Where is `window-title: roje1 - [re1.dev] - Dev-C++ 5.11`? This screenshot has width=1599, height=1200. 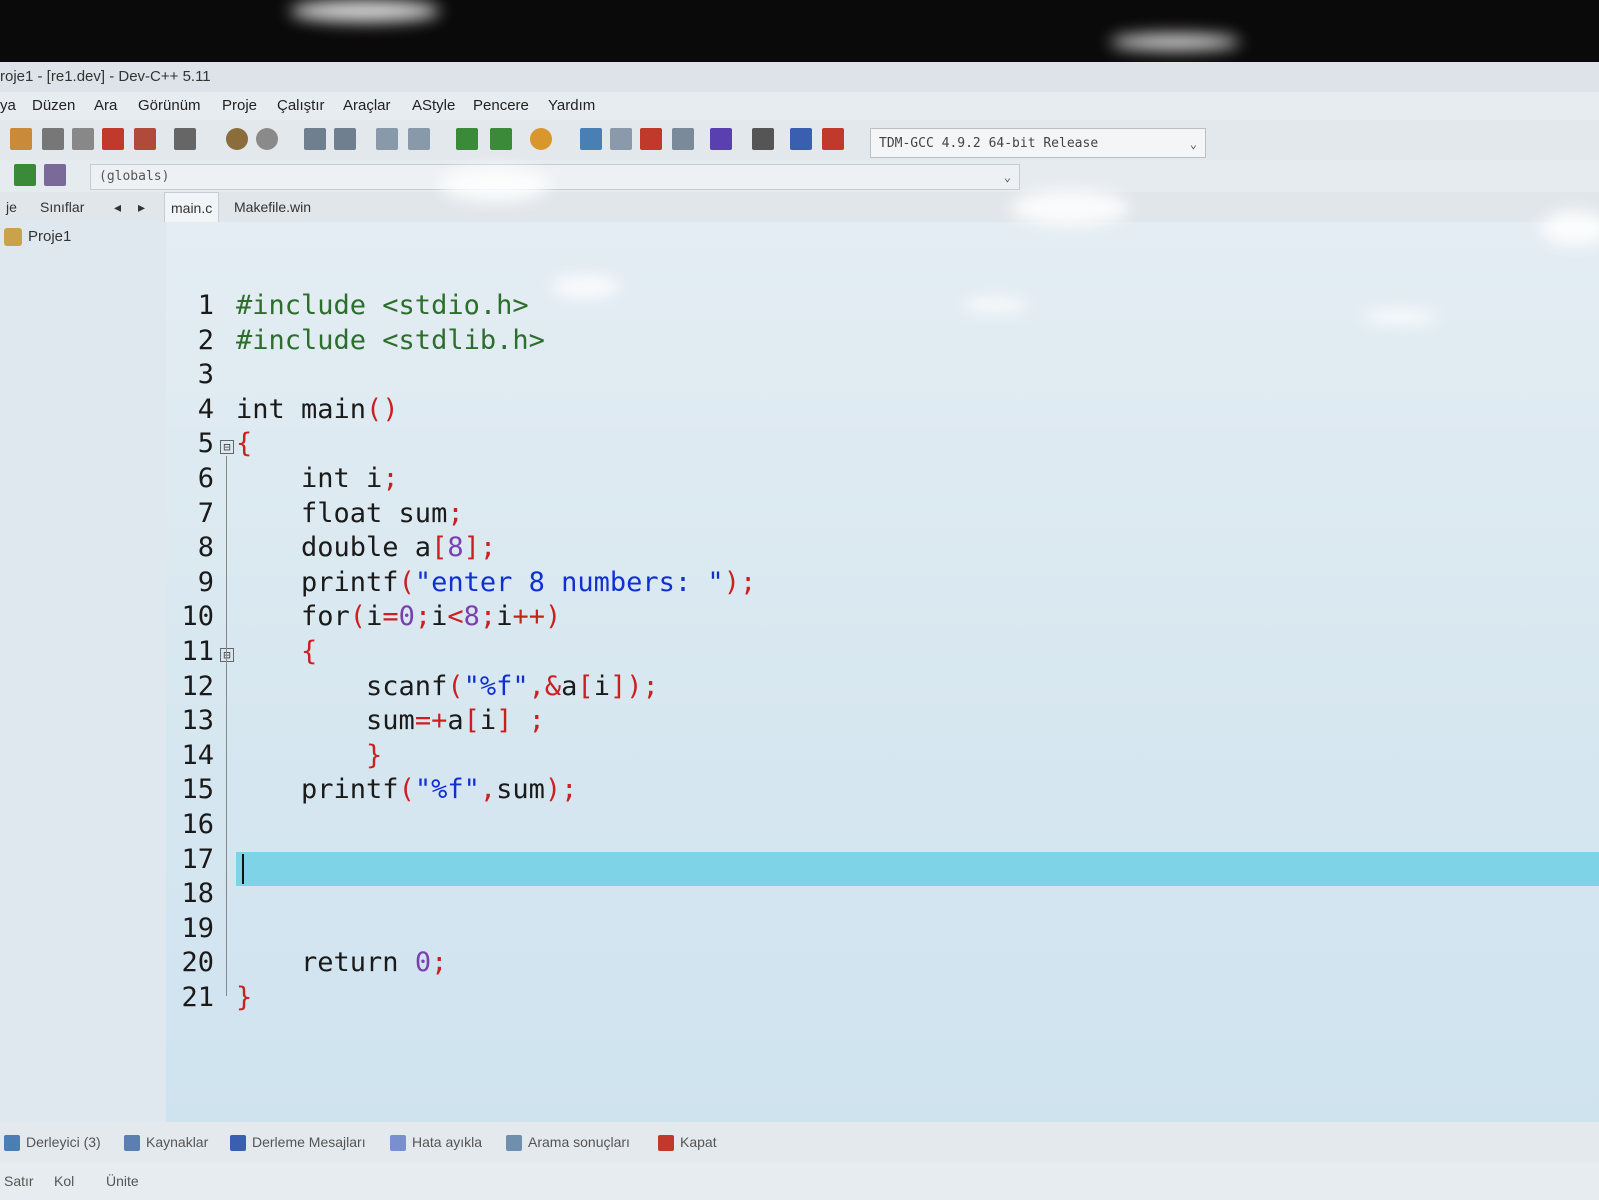
window-title: roje1 - [re1.dev] - Dev-C++ 5.11 is located at coordinates (105, 76).